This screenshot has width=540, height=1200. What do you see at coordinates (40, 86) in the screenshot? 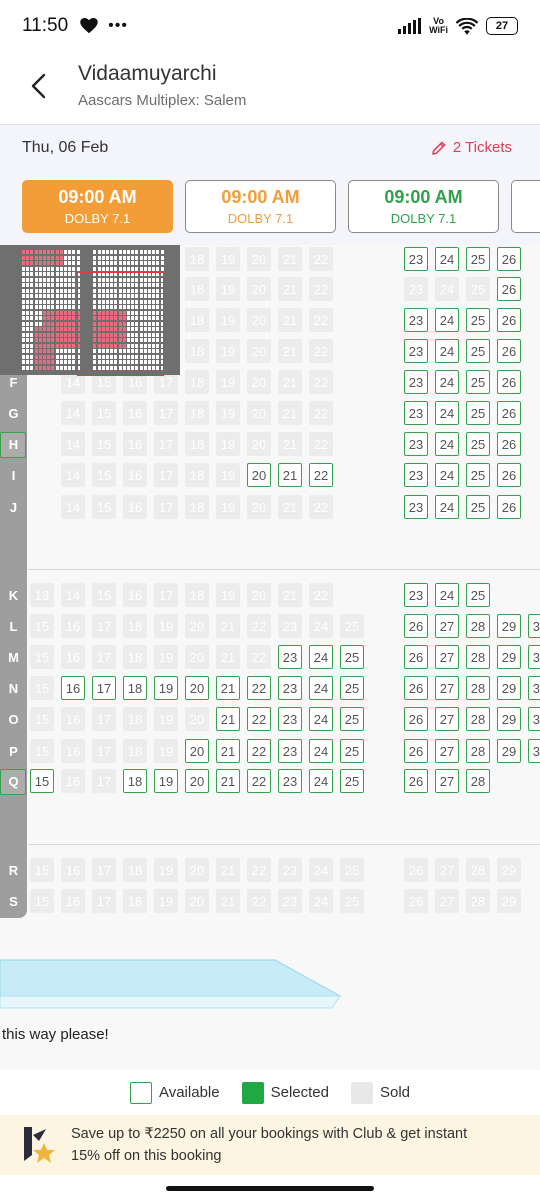
I see `back-arrow-icon` at bounding box center [40, 86].